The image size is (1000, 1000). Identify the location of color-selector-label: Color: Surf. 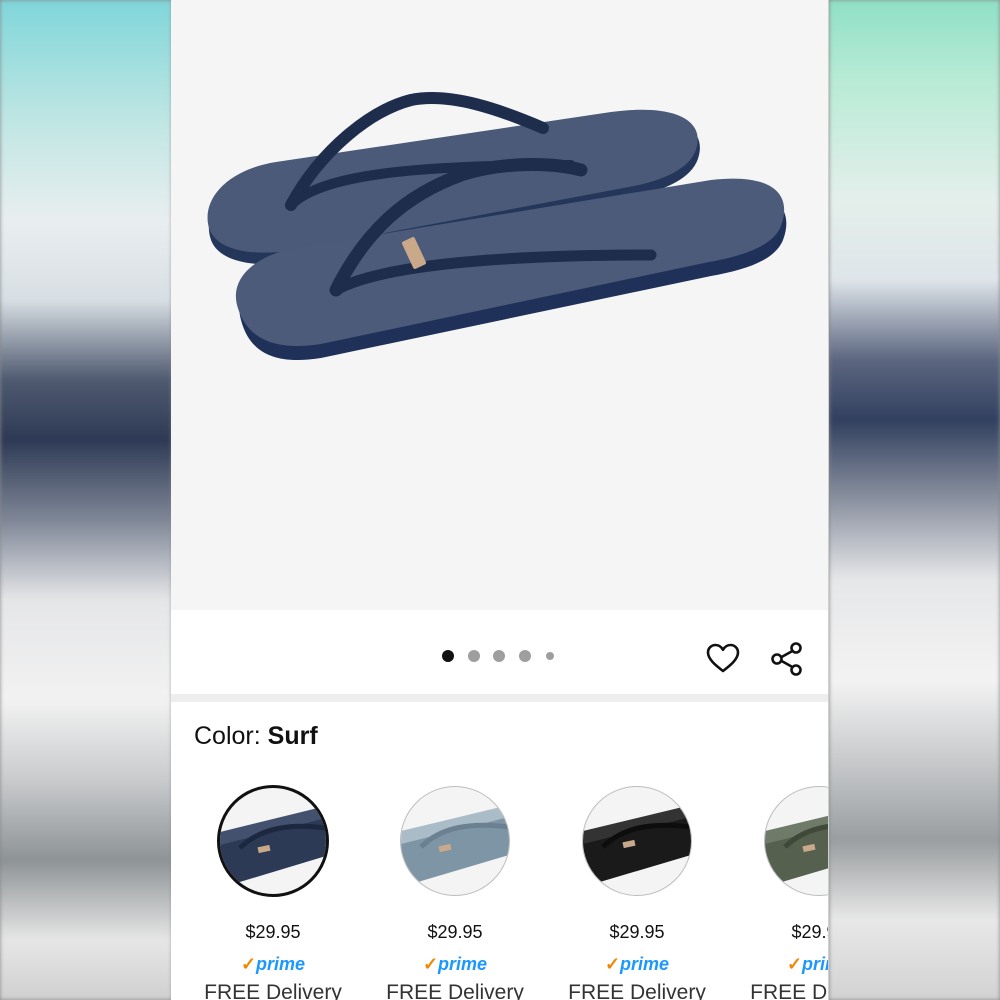
(256, 736).